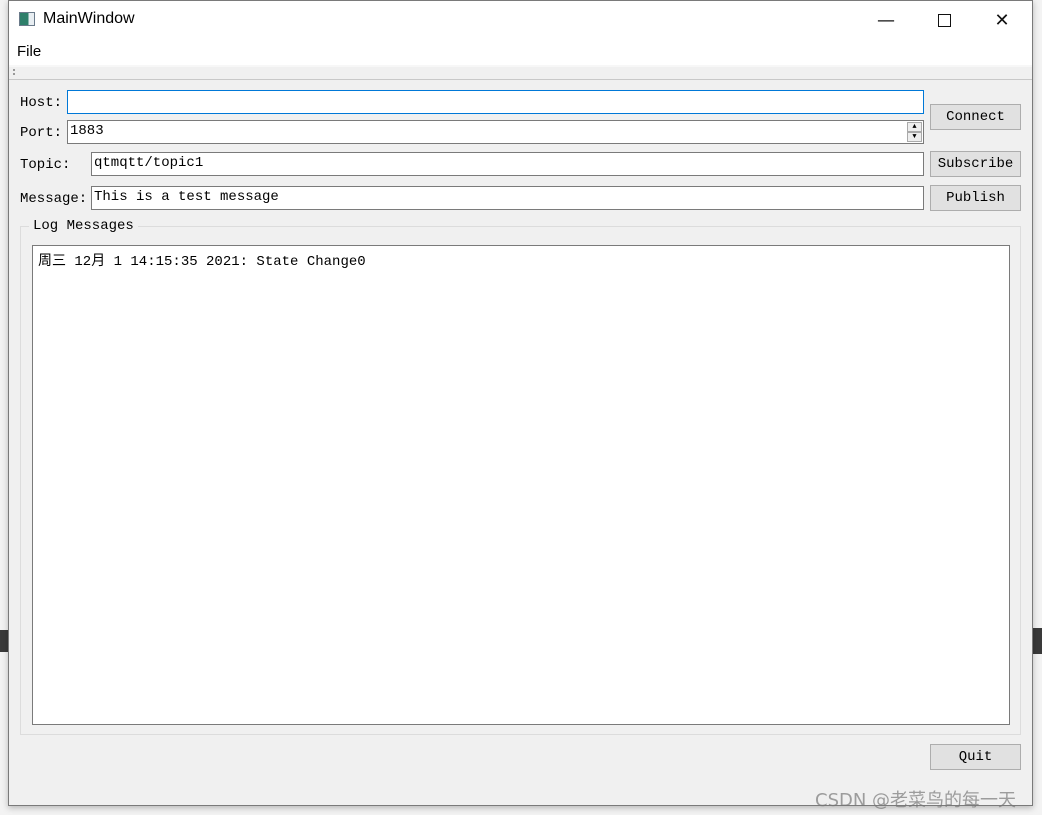  Describe the element at coordinates (520, 20) in the screenshot. I see `title-bar: MainWindow — ✕` at that location.